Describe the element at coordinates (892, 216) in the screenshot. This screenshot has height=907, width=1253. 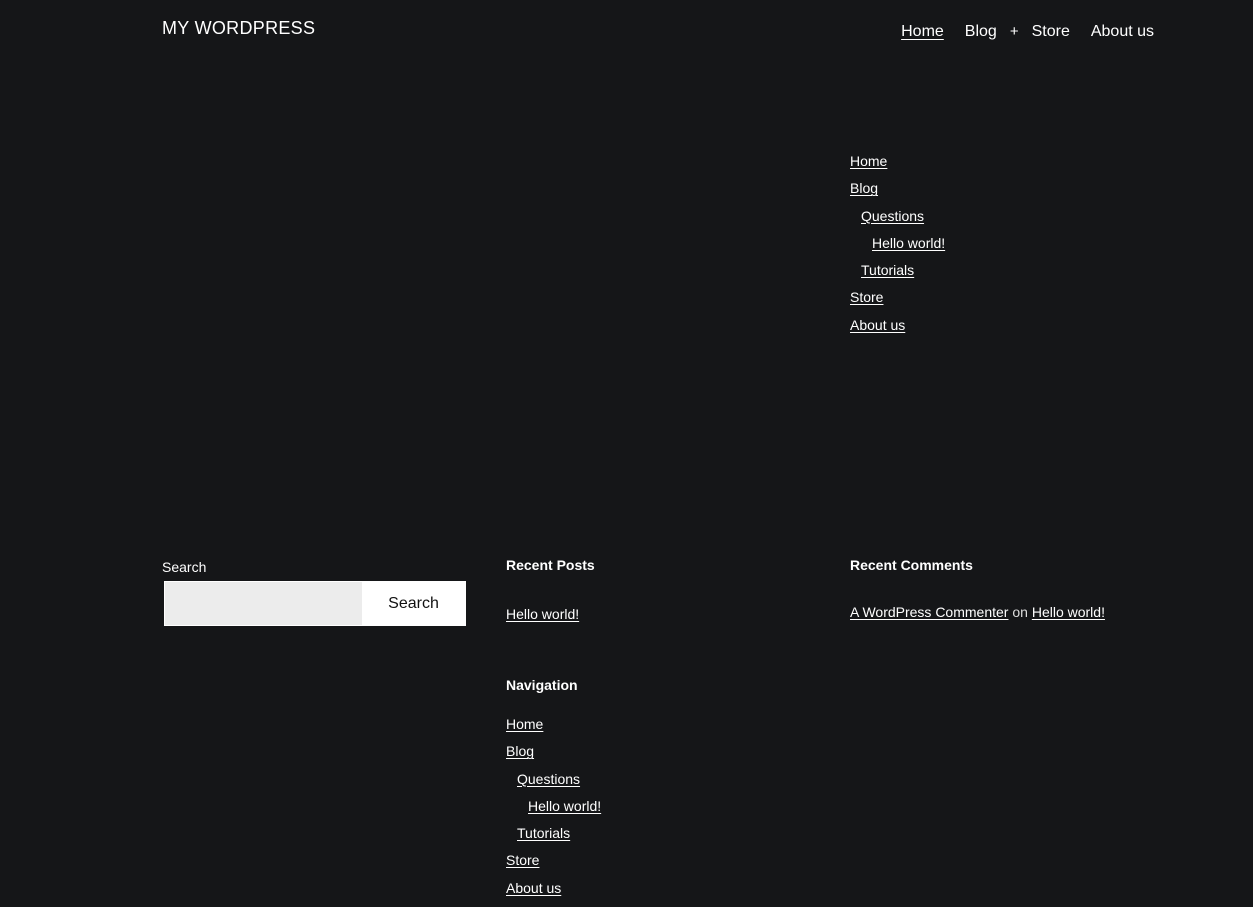
I see `page-link-questions: Questions` at that location.